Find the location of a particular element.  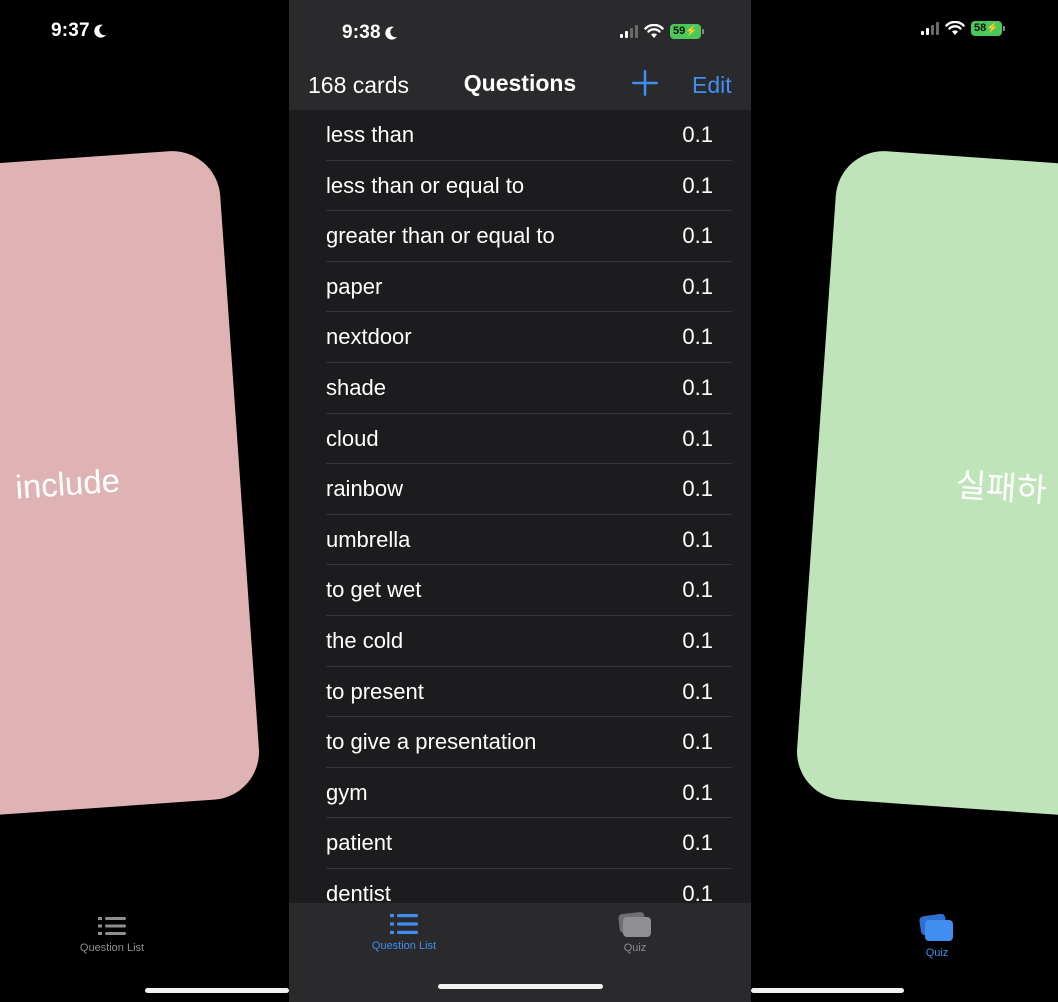

plus-icon is located at coordinates (645, 83).